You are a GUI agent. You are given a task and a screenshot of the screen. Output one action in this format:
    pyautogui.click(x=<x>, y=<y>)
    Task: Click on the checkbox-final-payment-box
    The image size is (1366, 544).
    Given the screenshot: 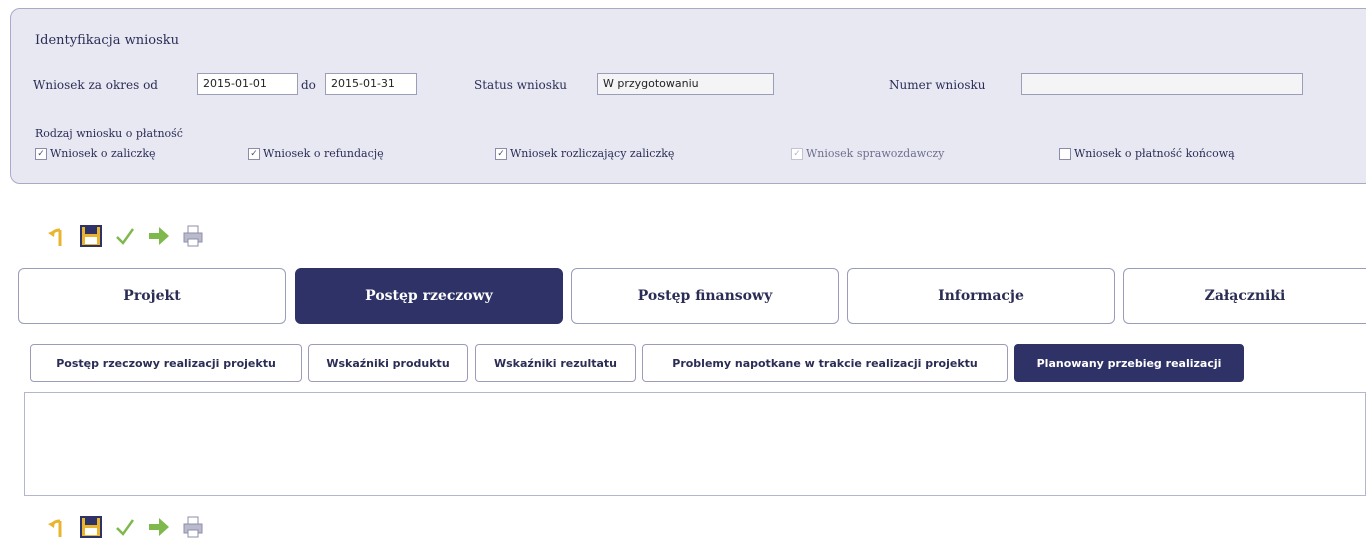 What is the action you would take?
    pyautogui.click(x=1065, y=153)
    